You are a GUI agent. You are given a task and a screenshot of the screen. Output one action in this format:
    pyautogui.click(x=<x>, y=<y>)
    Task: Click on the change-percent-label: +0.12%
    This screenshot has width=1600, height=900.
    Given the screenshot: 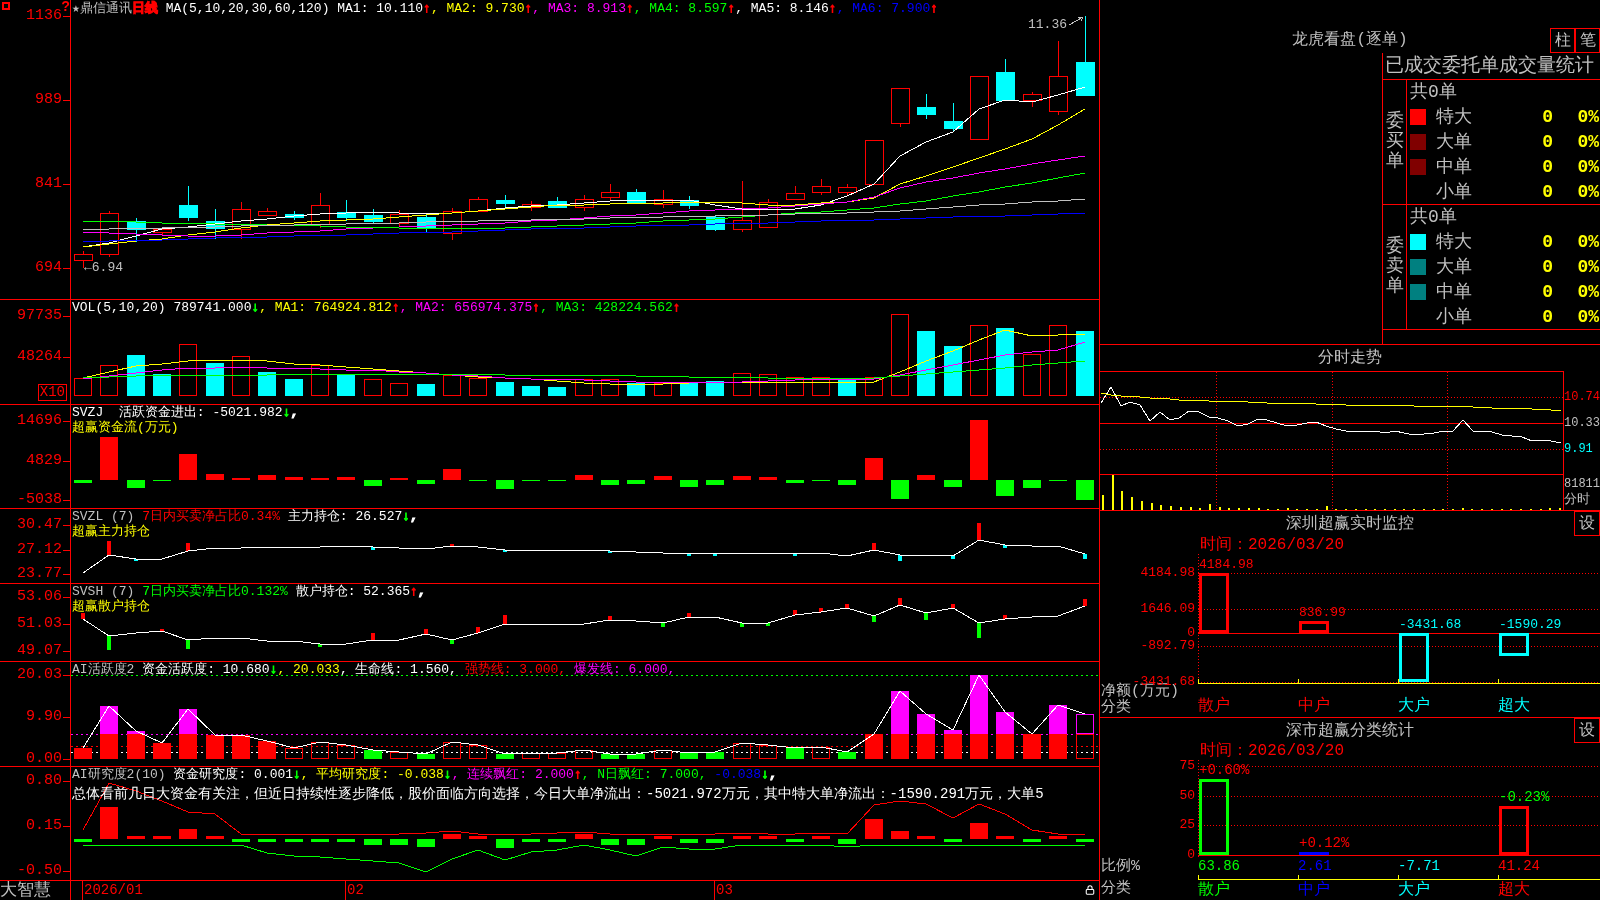 What is the action you would take?
    pyautogui.click(x=1324, y=843)
    